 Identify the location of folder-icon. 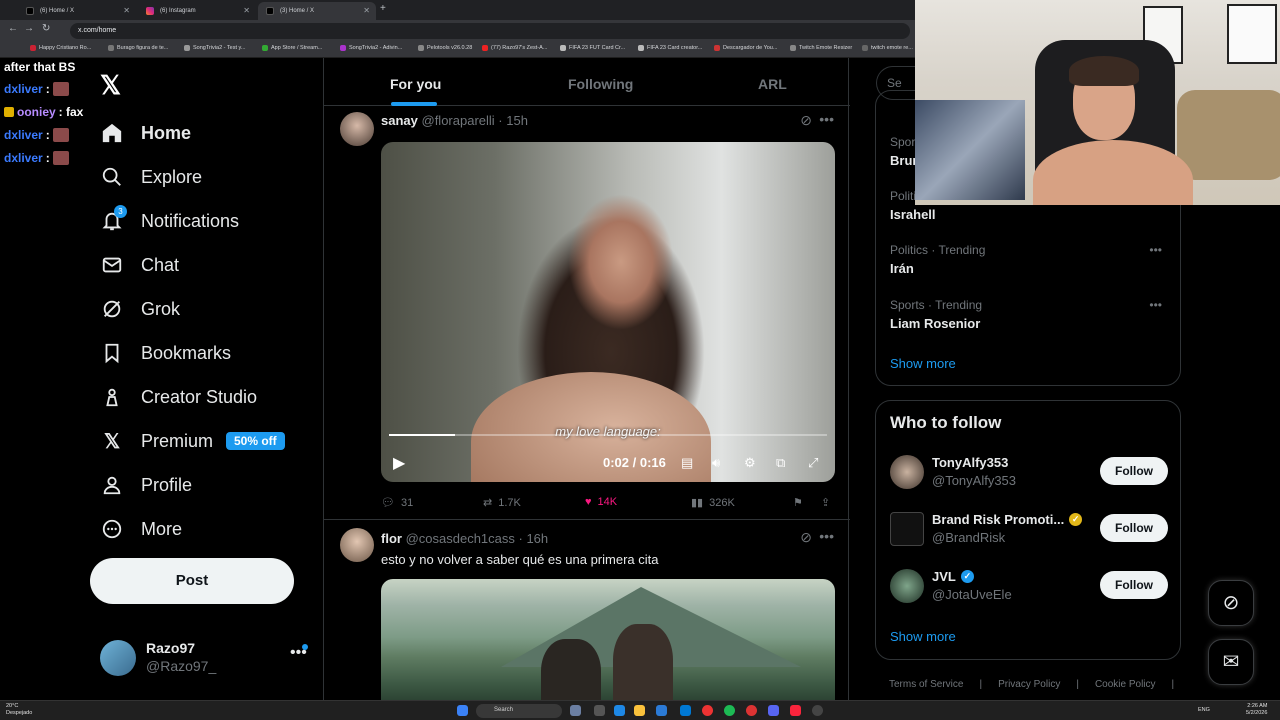
(639, 710).